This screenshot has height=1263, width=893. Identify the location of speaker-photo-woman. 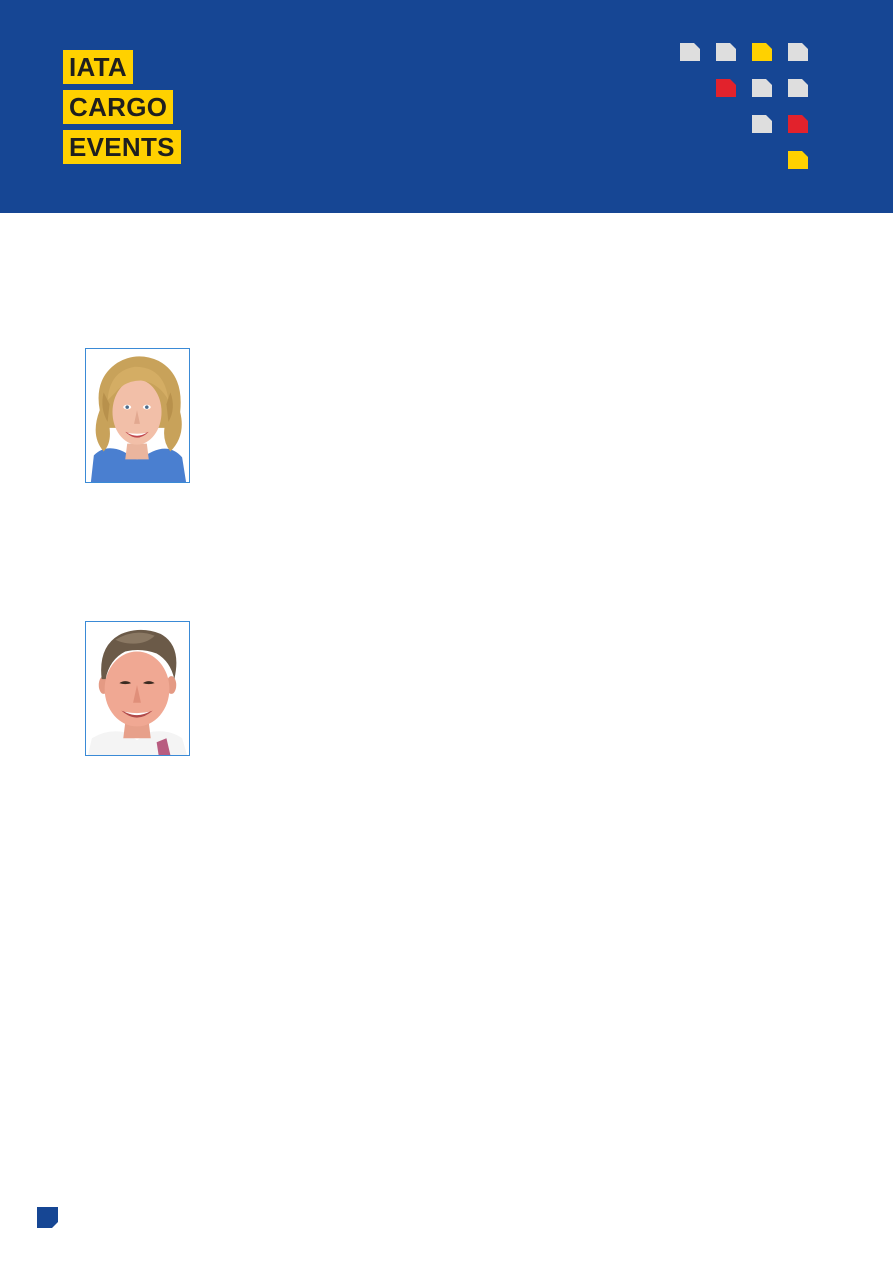
(137, 415).